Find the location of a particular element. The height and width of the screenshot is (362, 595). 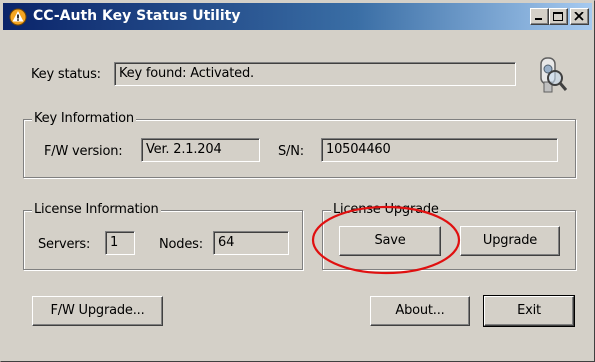

exit-button: Exit is located at coordinates (529, 311).